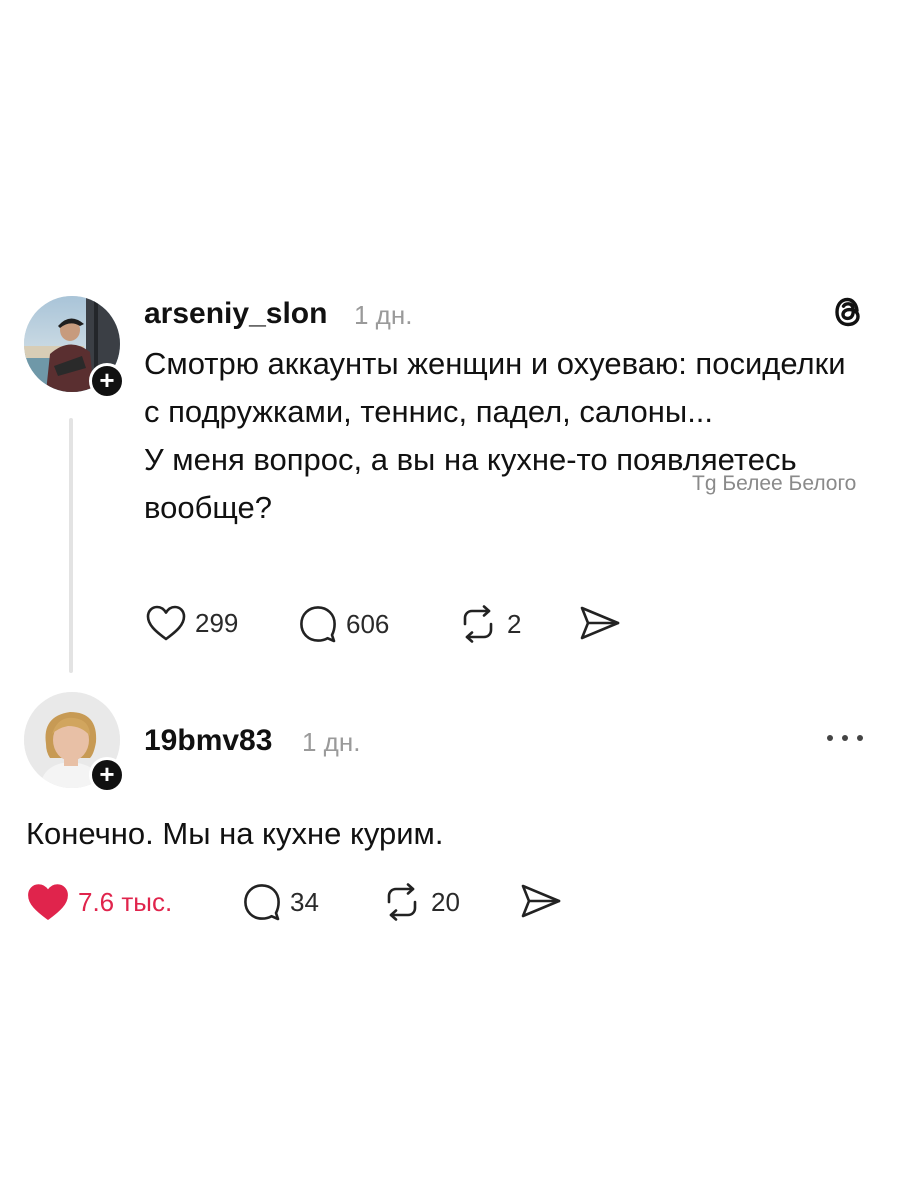 This screenshot has width=900, height=1200. Describe the element at coordinates (774, 484) in the screenshot. I see `channel-watermark: Tg Белее Белого` at that location.